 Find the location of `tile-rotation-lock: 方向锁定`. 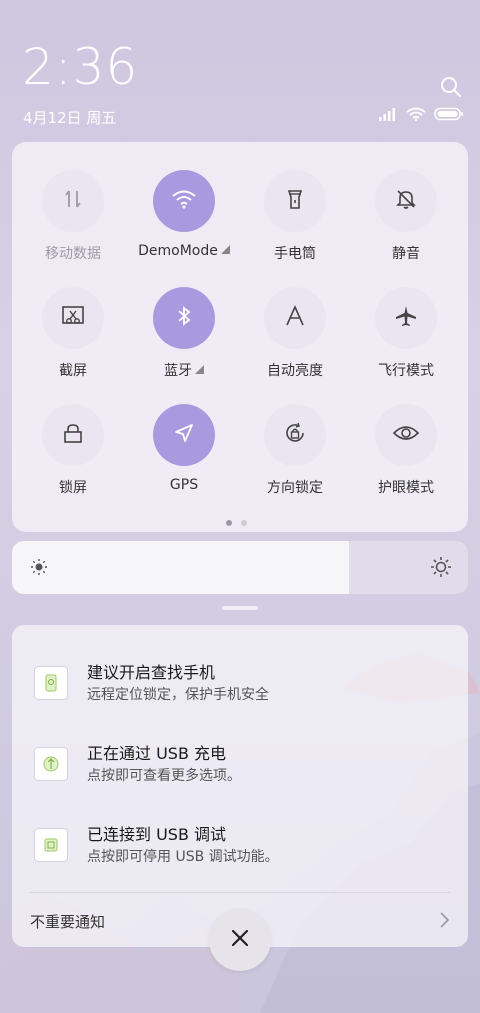

tile-rotation-lock: 方向锁定 is located at coordinates (295, 450).